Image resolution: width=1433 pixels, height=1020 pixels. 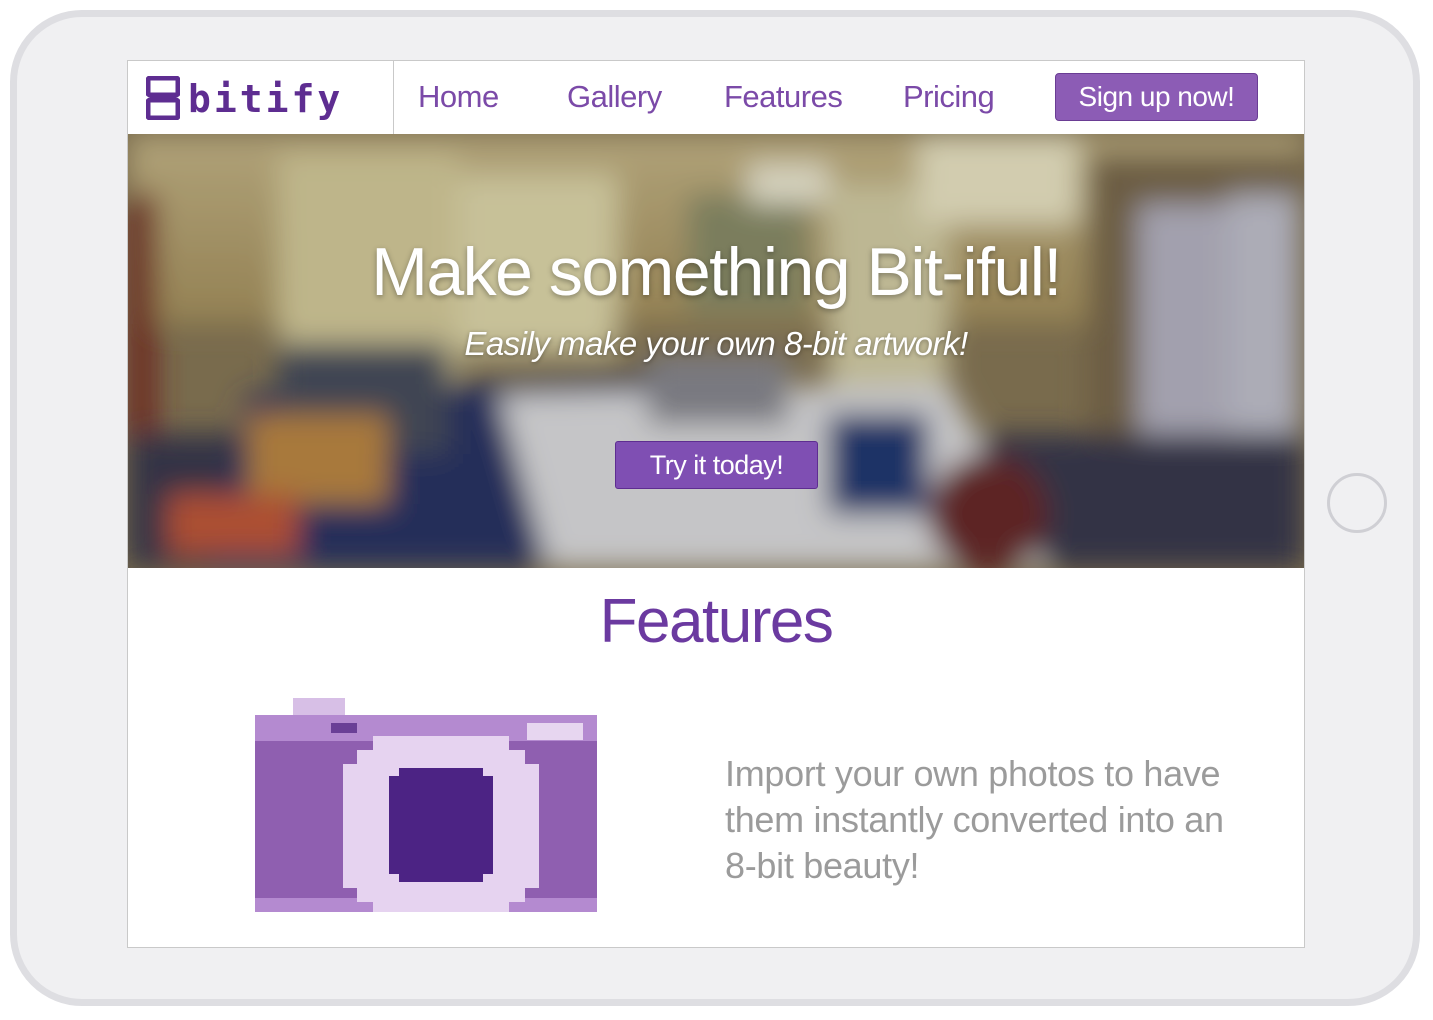 What do you see at coordinates (1156, 97) in the screenshot?
I see `sign-up-button: Sign up now!` at bounding box center [1156, 97].